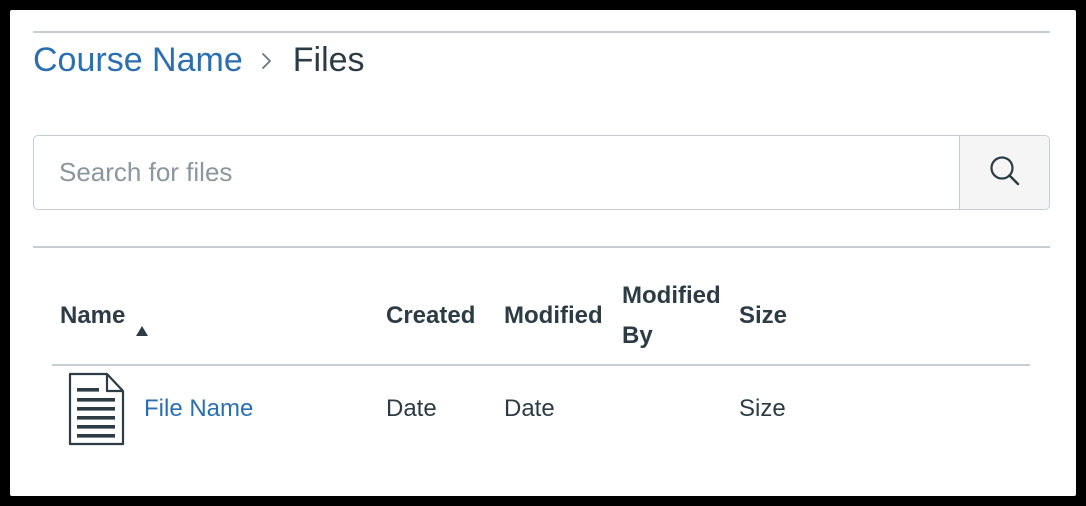  What do you see at coordinates (430, 316) in the screenshot?
I see `column-header-created: Created` at bounding box center [430, 316].